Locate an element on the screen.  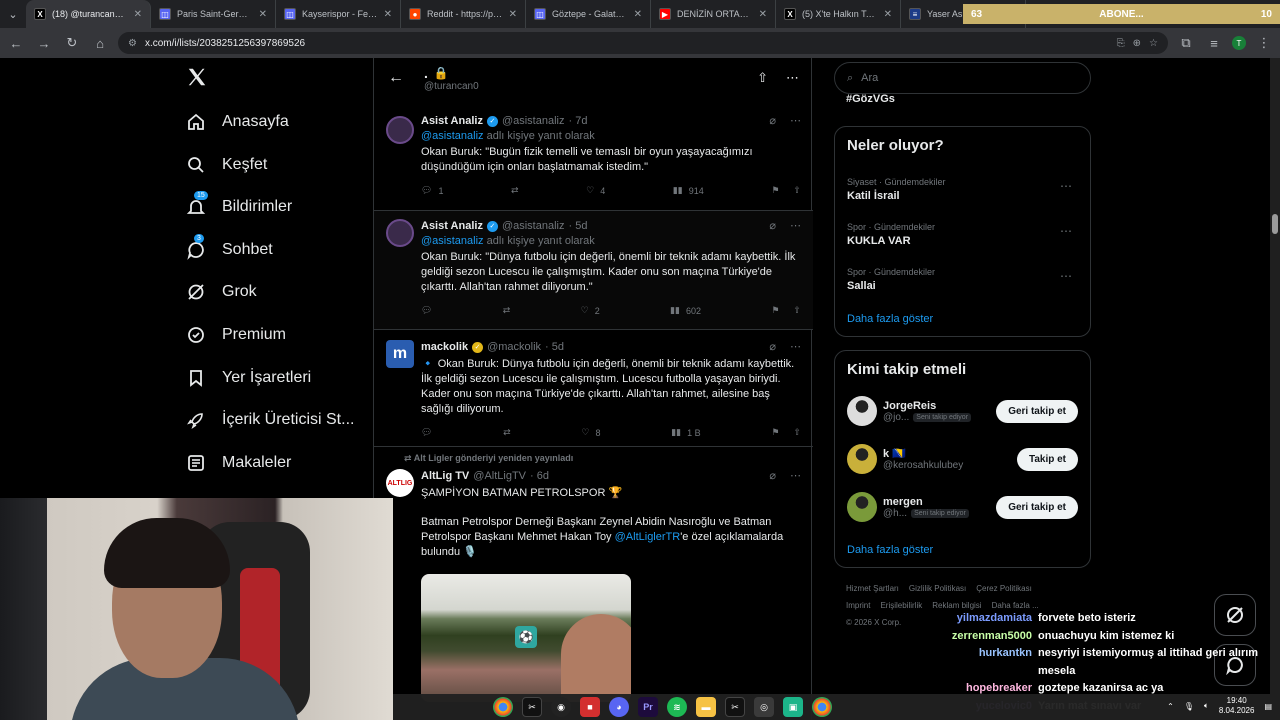
extensions-icon: ⧉ is located at coordinates (1186, 43).